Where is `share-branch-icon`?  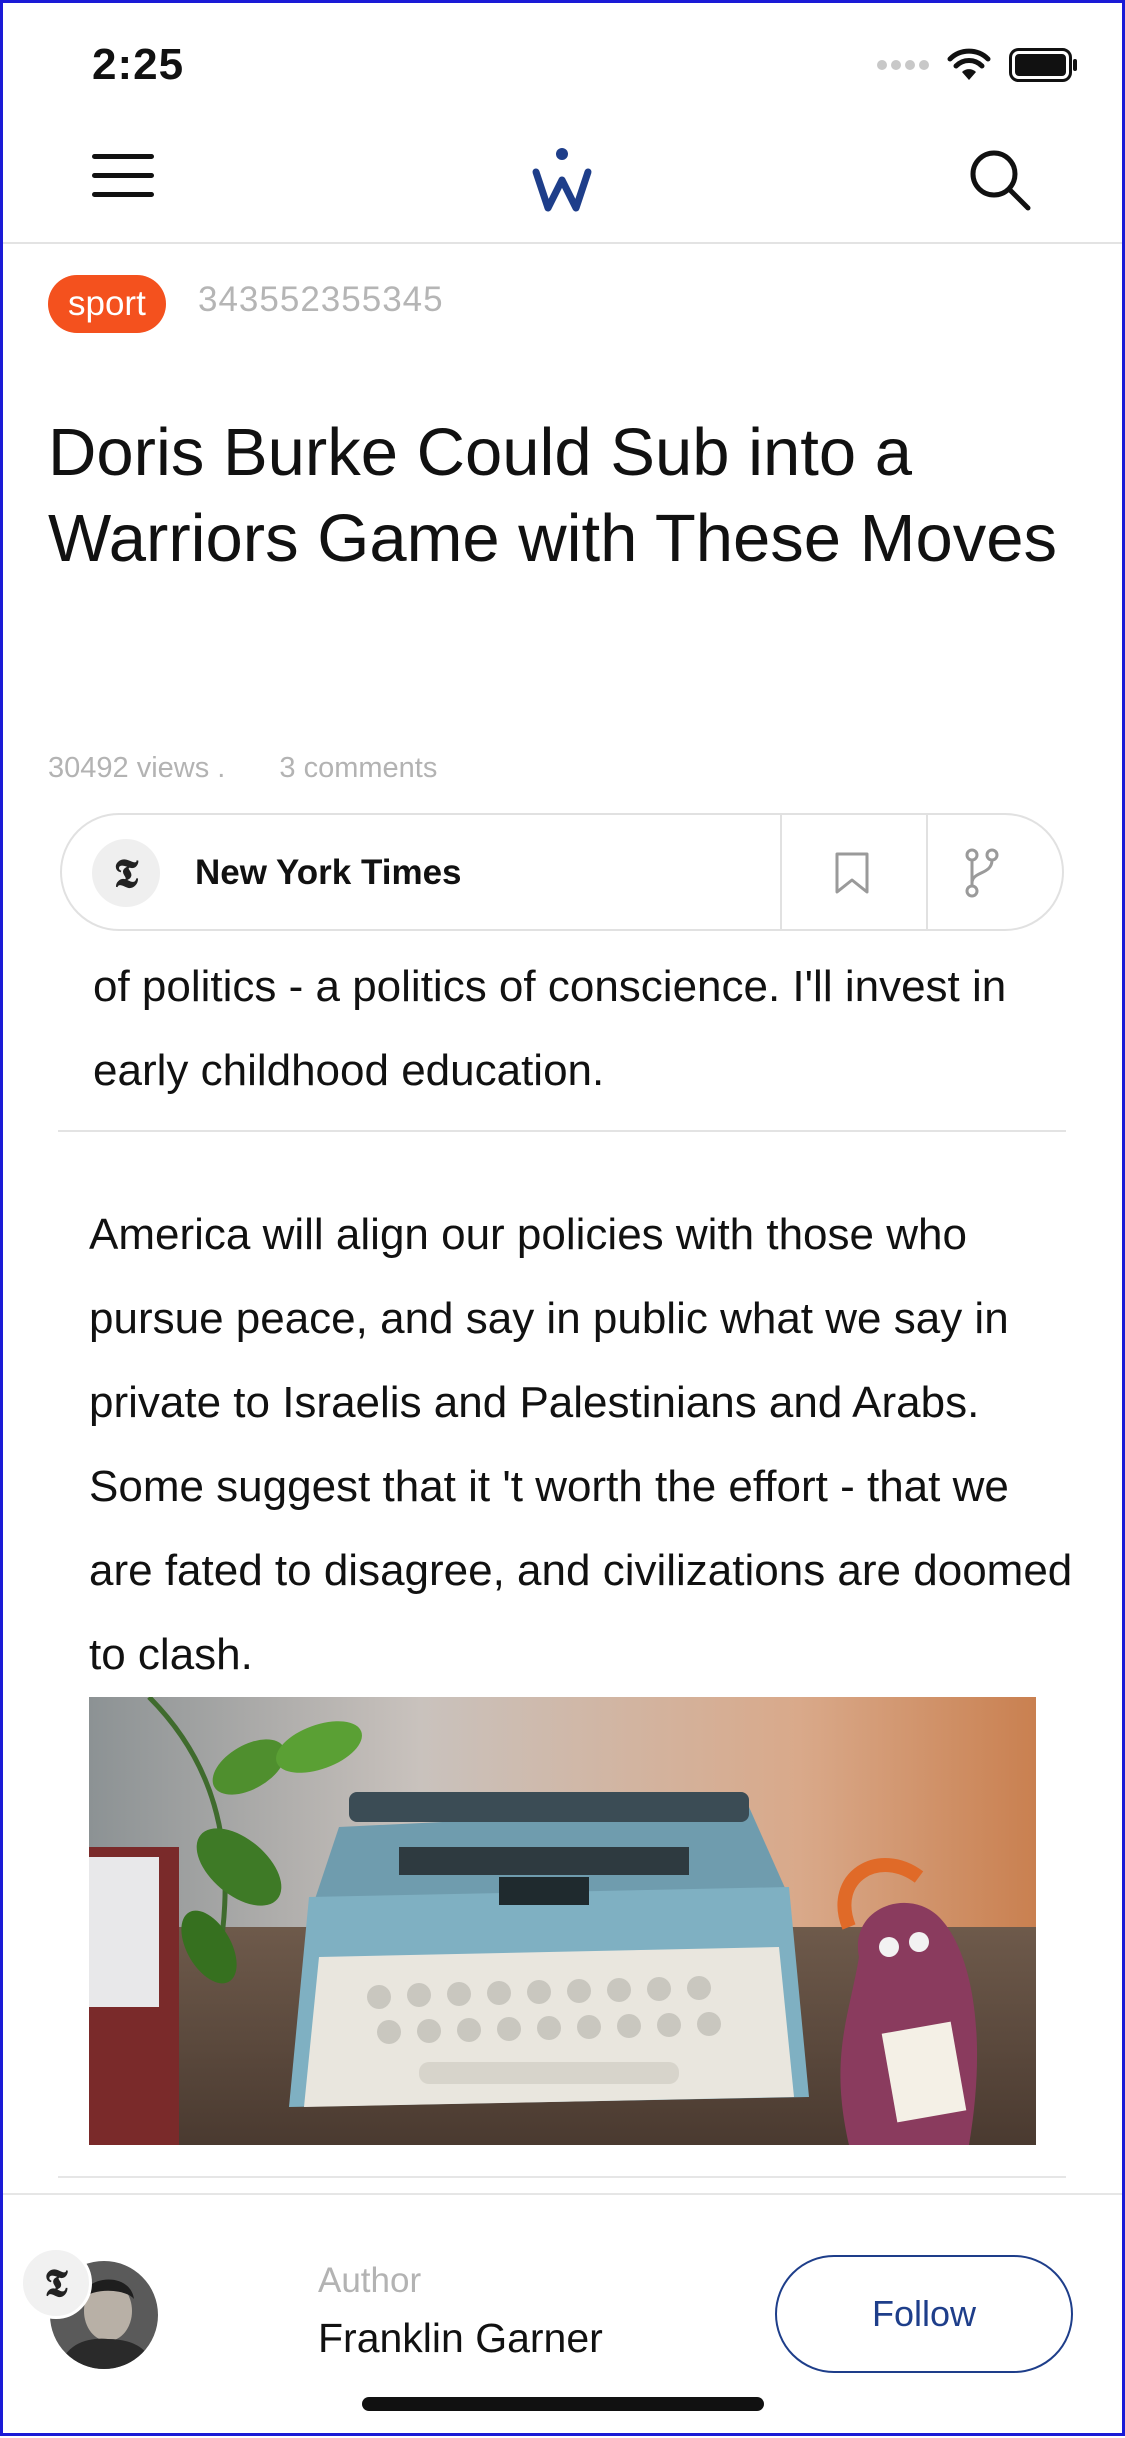 share-branch-icon is located at coordinates (982, 873).